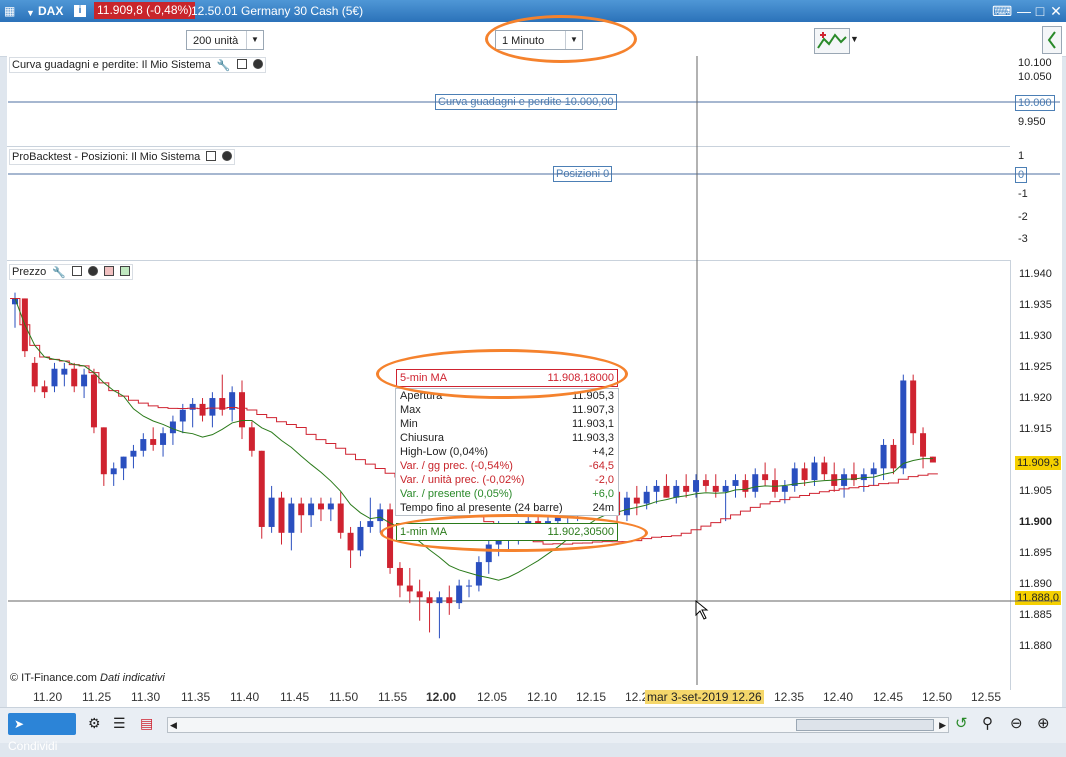 This screenshot has height=757, width=1066. Describe the element at coordinates (245, 697) in the screenshot. I see `x-tick: 11.40` at that location.